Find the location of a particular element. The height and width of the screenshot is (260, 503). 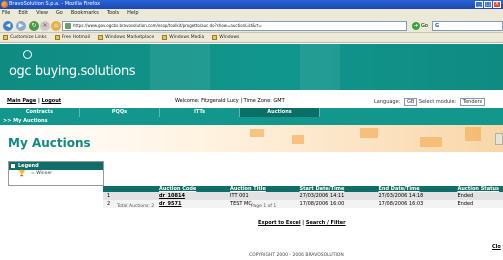

scroll-indicator is located at coordinates (499, 139).